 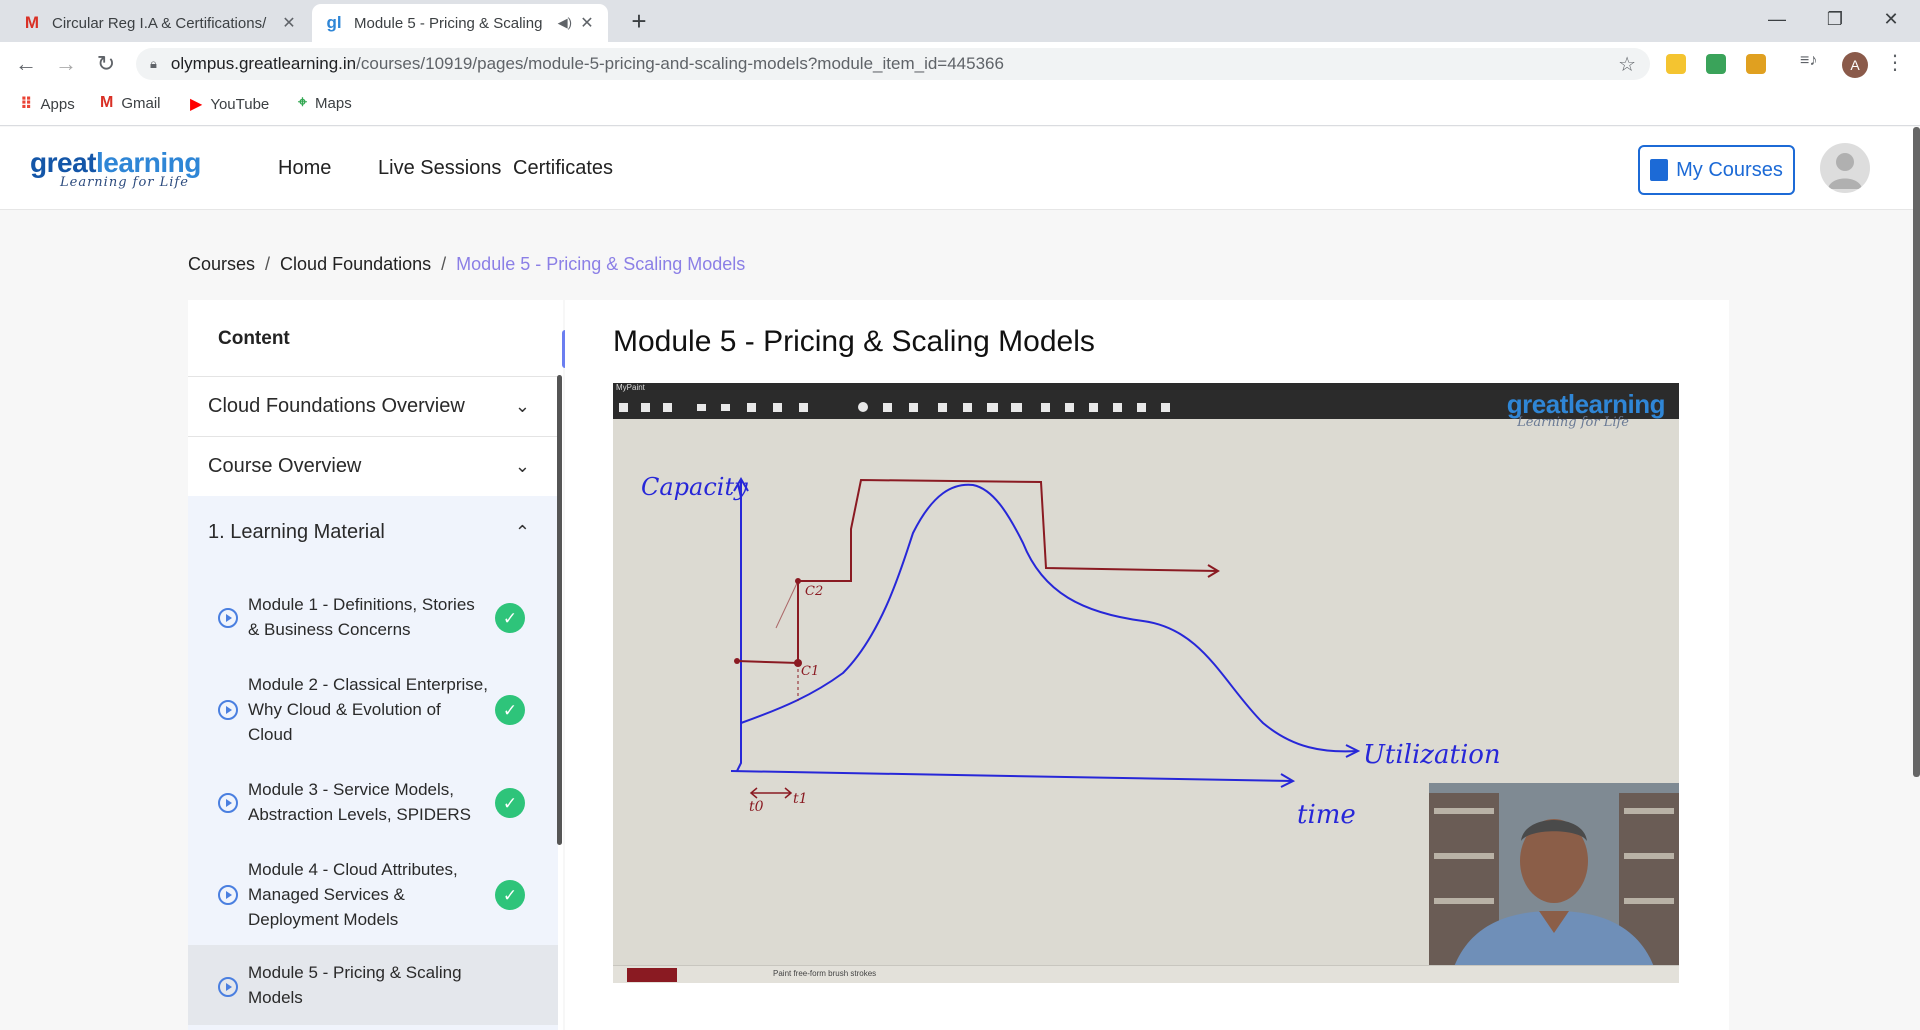 I want to click on forward-button: →, so click(x=66, y=64).